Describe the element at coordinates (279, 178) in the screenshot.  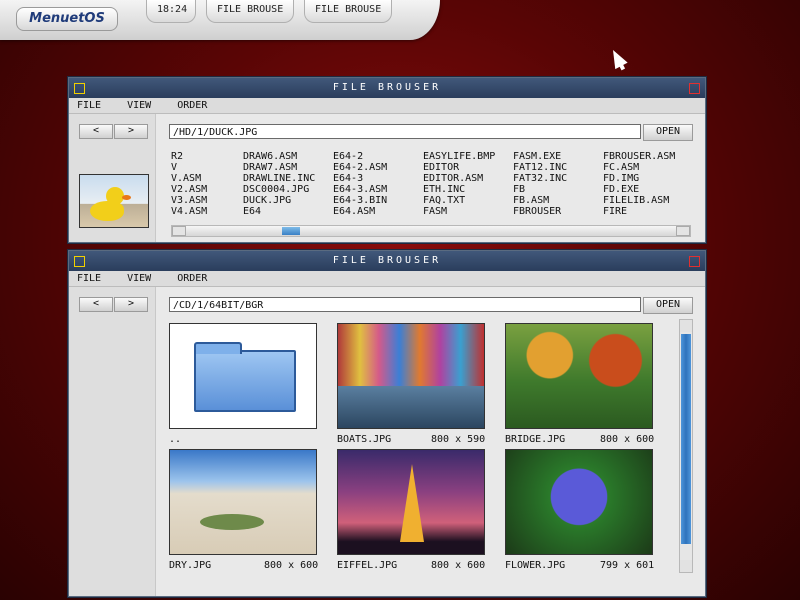
I see `list-item: DRAWLINE.INC` at that location.